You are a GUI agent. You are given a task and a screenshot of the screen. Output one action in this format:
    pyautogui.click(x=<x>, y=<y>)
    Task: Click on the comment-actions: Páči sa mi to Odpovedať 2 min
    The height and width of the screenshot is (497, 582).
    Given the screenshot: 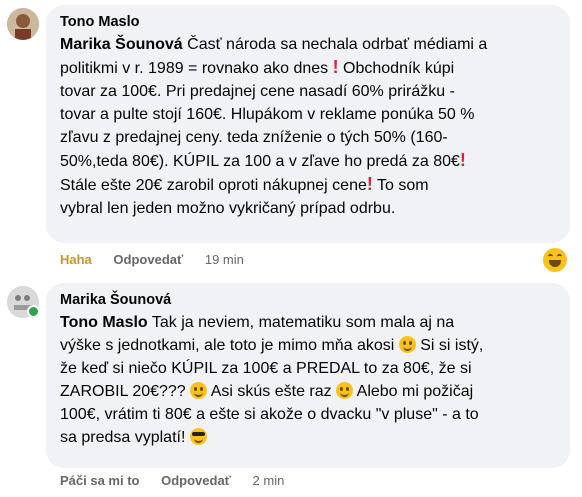 What is the action you would take?
    pyautogui.click(x=181, y=481)
    